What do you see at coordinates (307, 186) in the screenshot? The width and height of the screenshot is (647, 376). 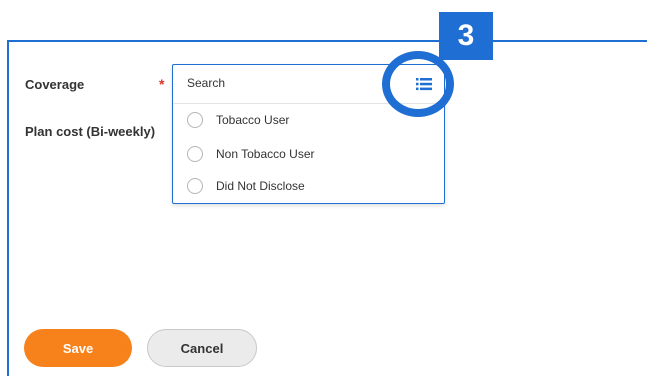 I see `option-did-not-disclose: Did Not Disclose` at bounding box center [307, 186].